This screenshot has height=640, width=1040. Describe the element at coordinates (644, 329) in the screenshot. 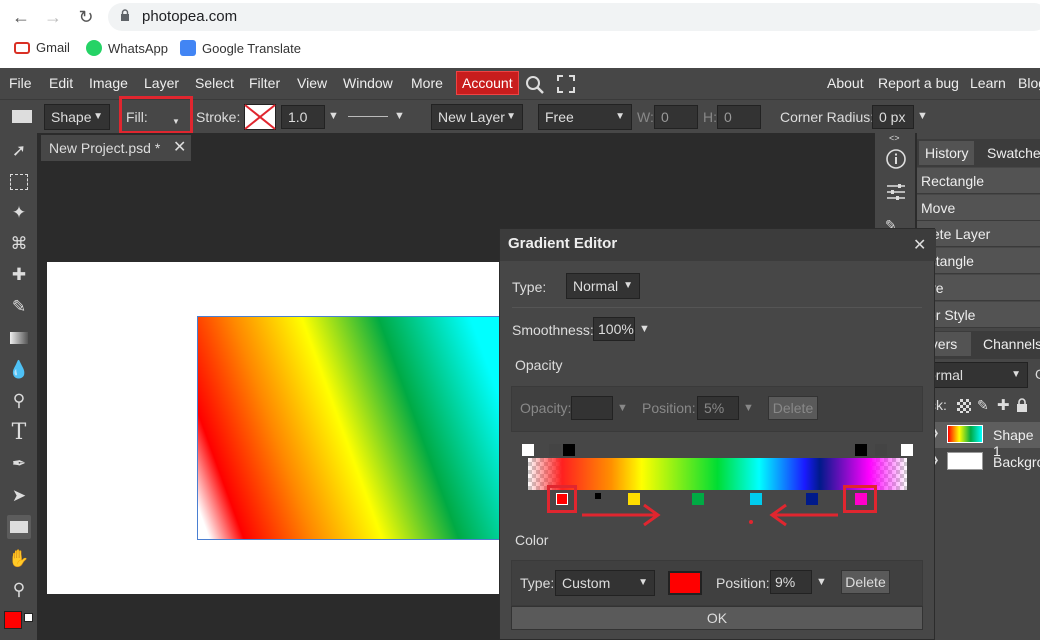

I see `smoothness-dropdown-icon: ▼` at that location.